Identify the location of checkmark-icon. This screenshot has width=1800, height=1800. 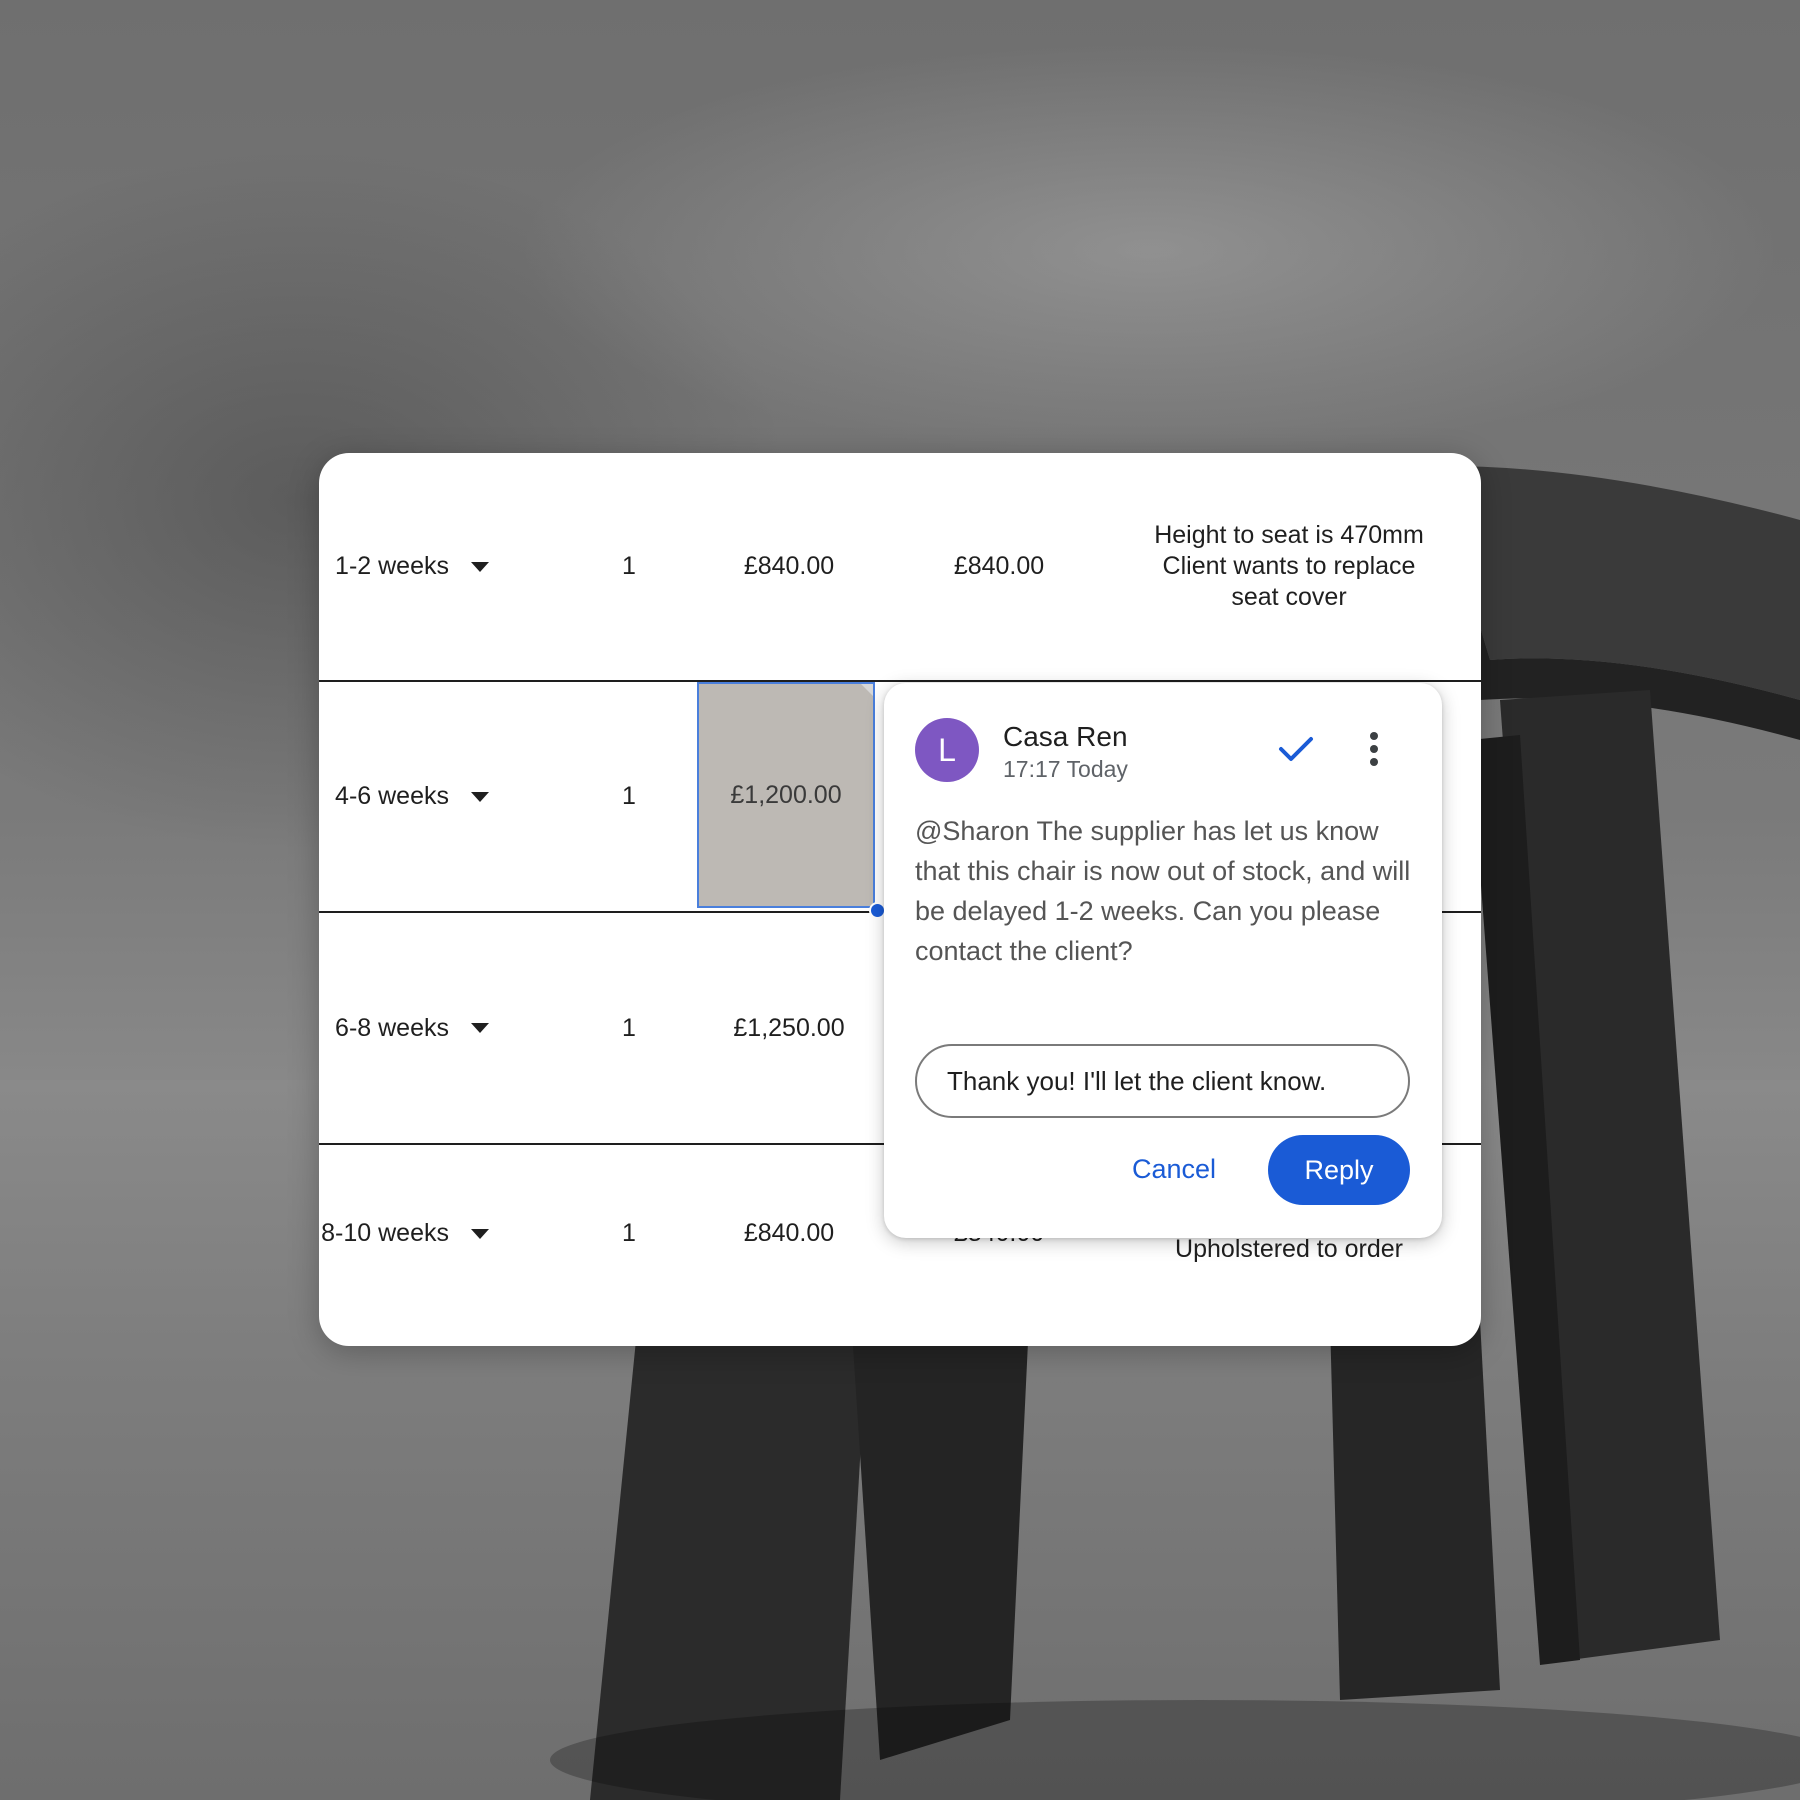
(1296, 749).